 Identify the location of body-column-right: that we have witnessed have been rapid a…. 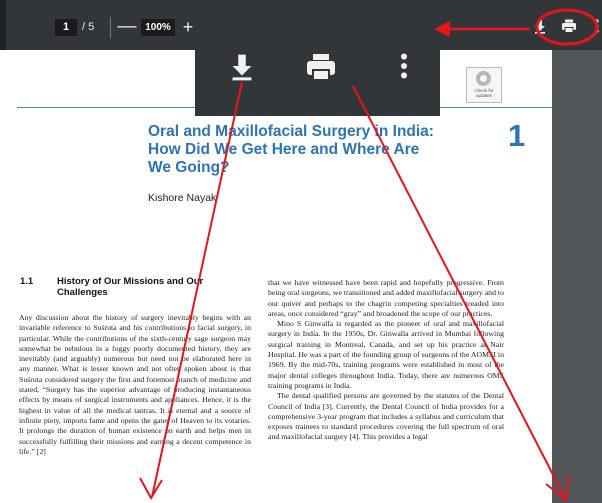
(386, 360).